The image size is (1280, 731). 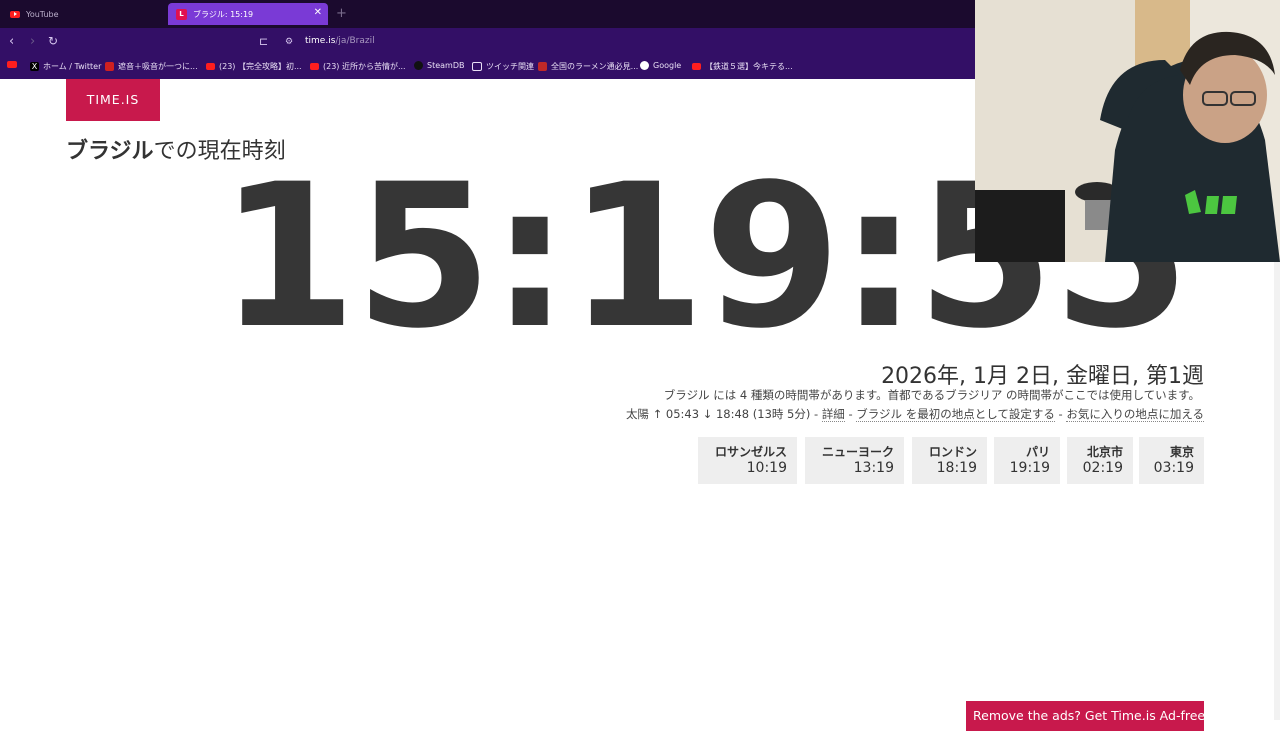 What do you see at coordinates (873, 468) in the screenshot?
I see `city-time: 13:19` at bounding box center [873, 468].